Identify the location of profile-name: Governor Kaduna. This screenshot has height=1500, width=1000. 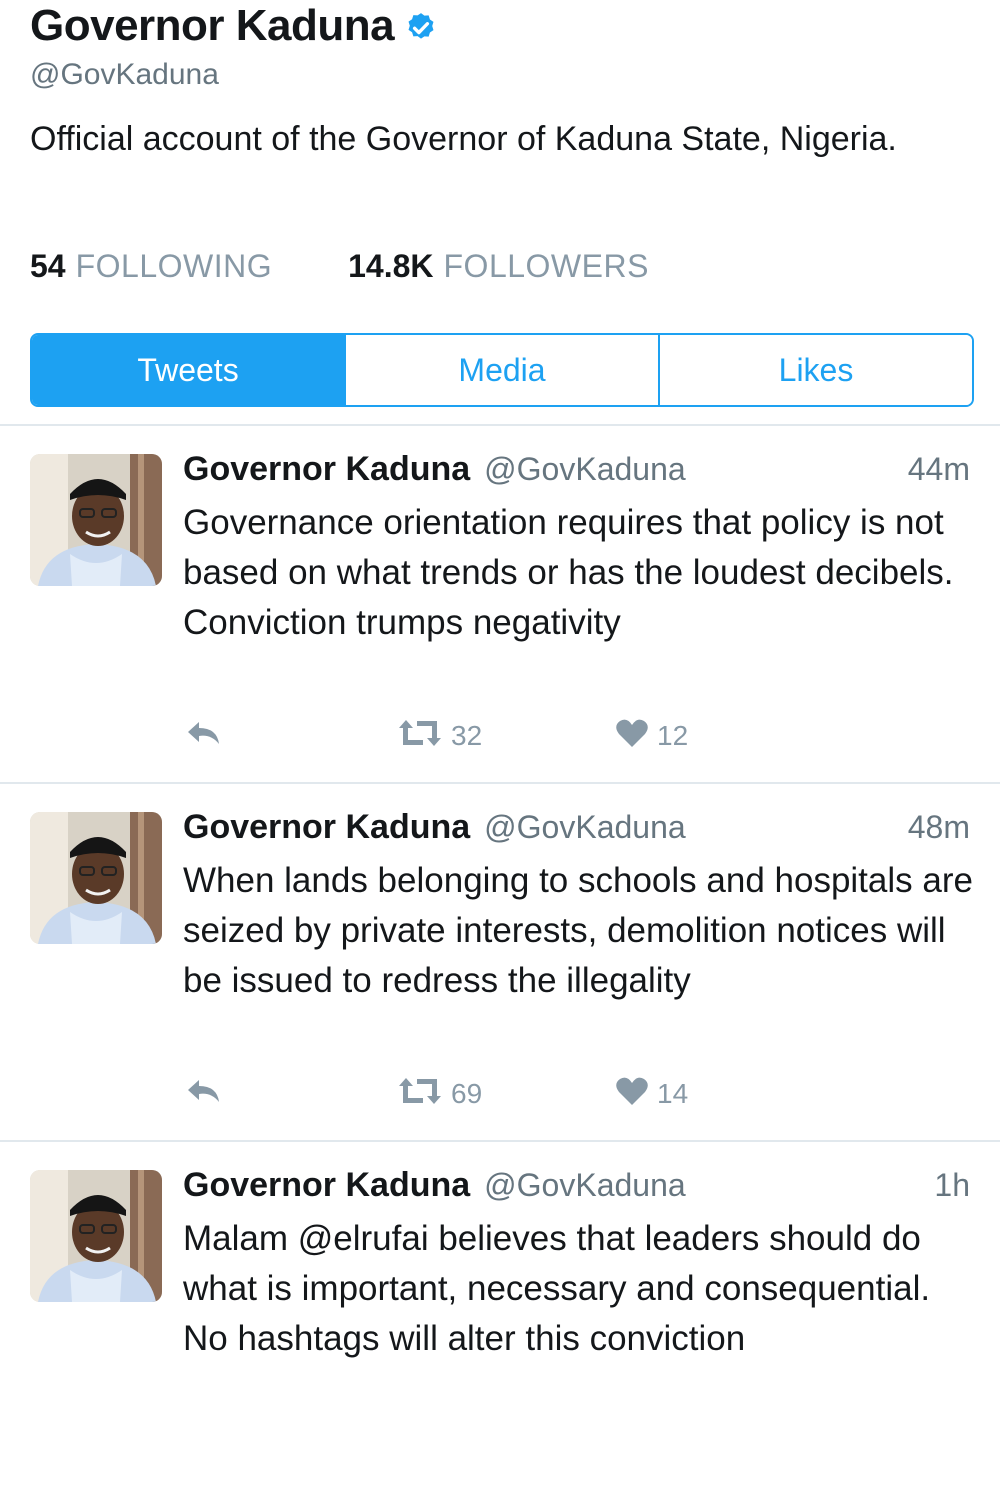
(212, 25).